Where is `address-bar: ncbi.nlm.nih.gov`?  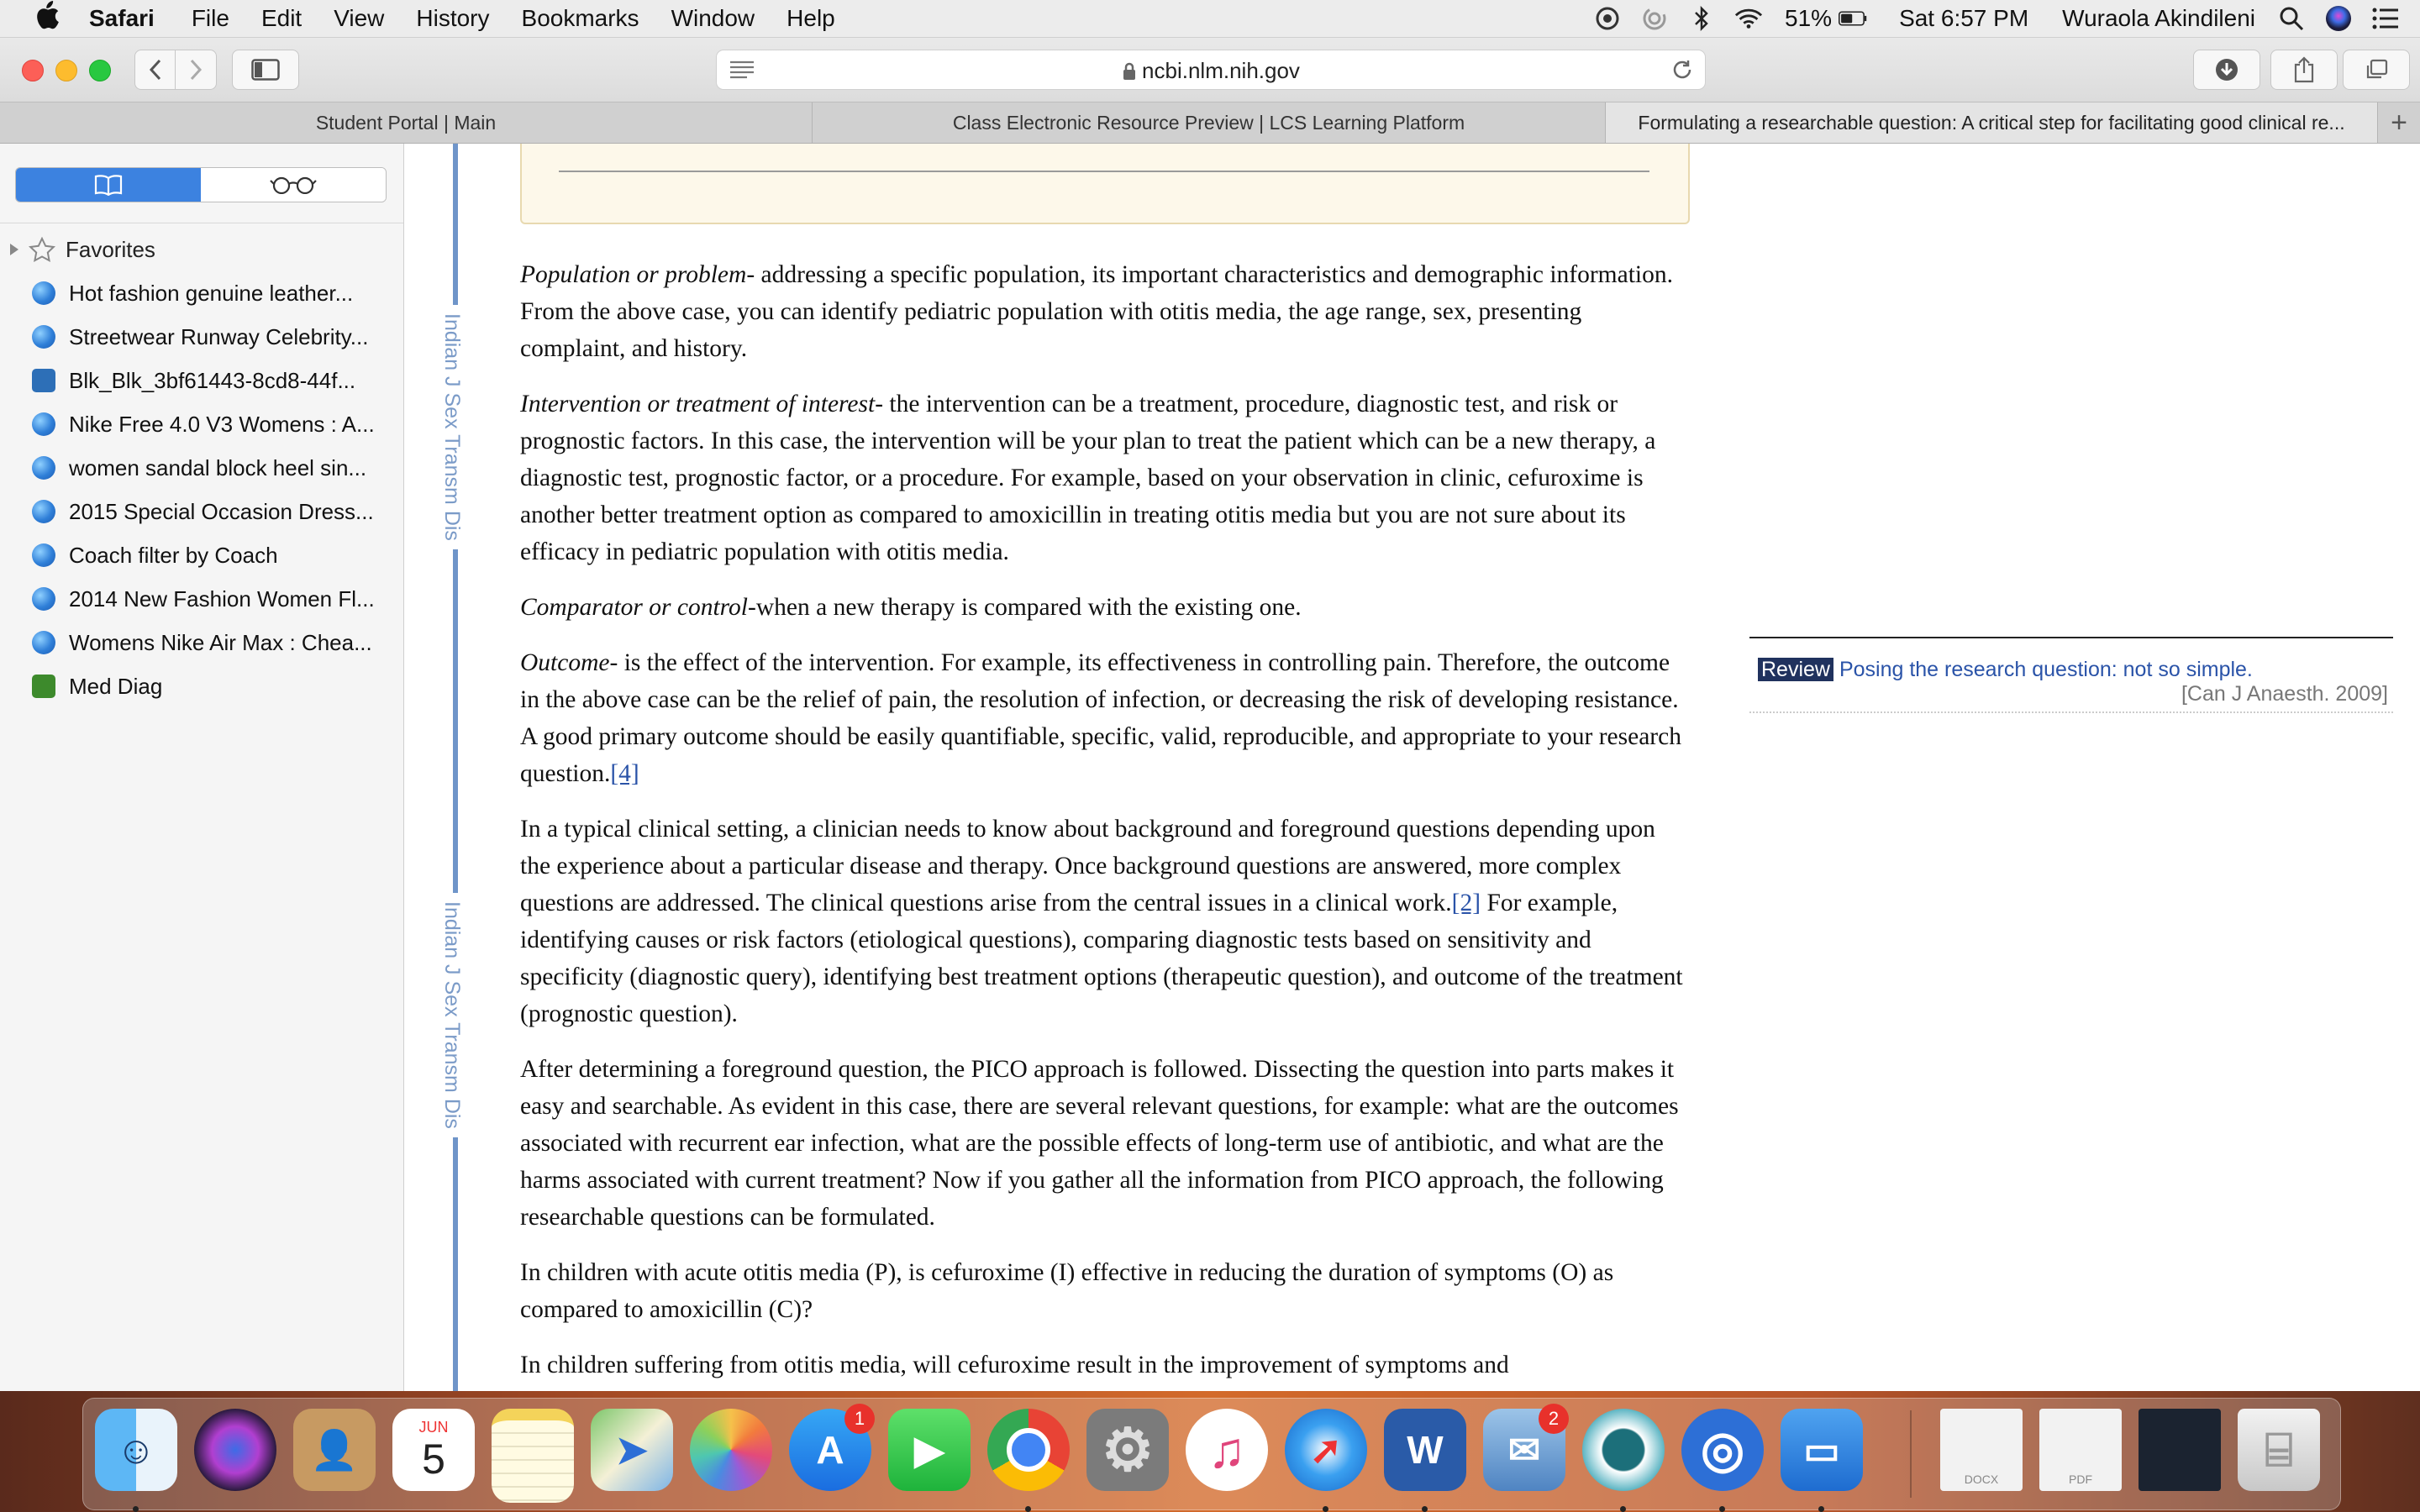
address-bar: ncbi.nlm.nih.gov is located at coordinates (1211, 70).